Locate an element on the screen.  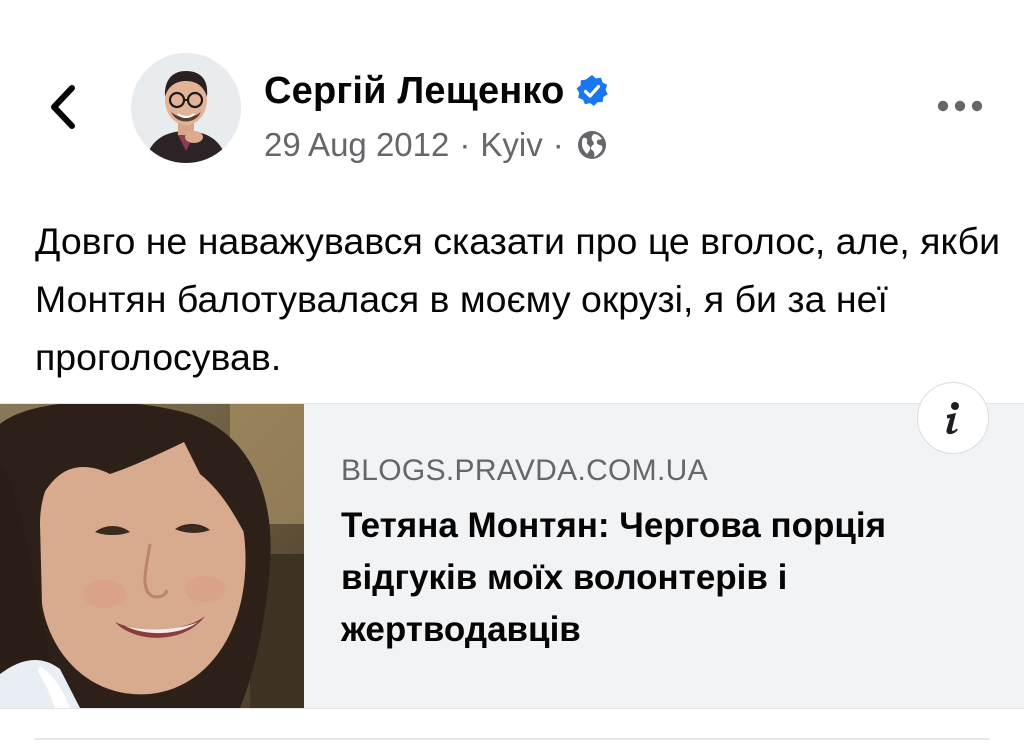
link-preview-image is located at coordinates (152, 556).